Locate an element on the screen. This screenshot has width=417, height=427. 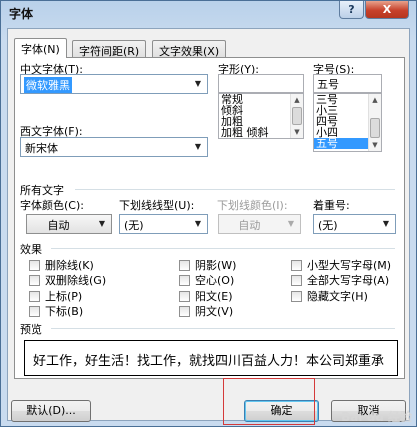
all-text-section-label: 所有文字 is located at coordinates (42, 190).